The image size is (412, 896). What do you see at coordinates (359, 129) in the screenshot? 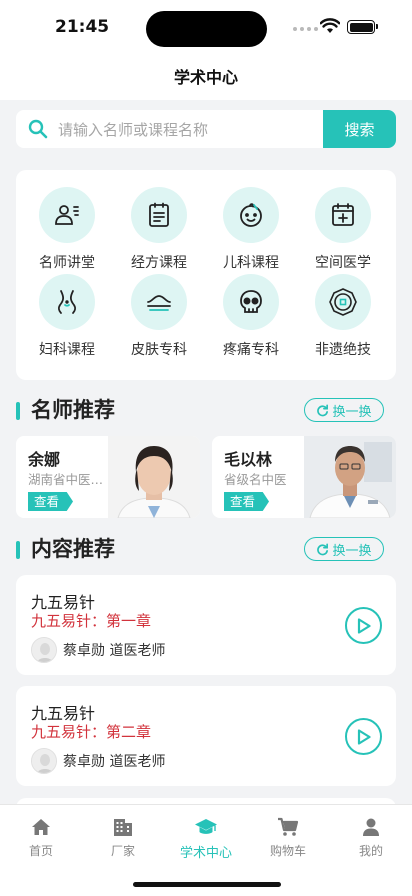
I see `search-button: 搜索` at bounding box center [359, 129].